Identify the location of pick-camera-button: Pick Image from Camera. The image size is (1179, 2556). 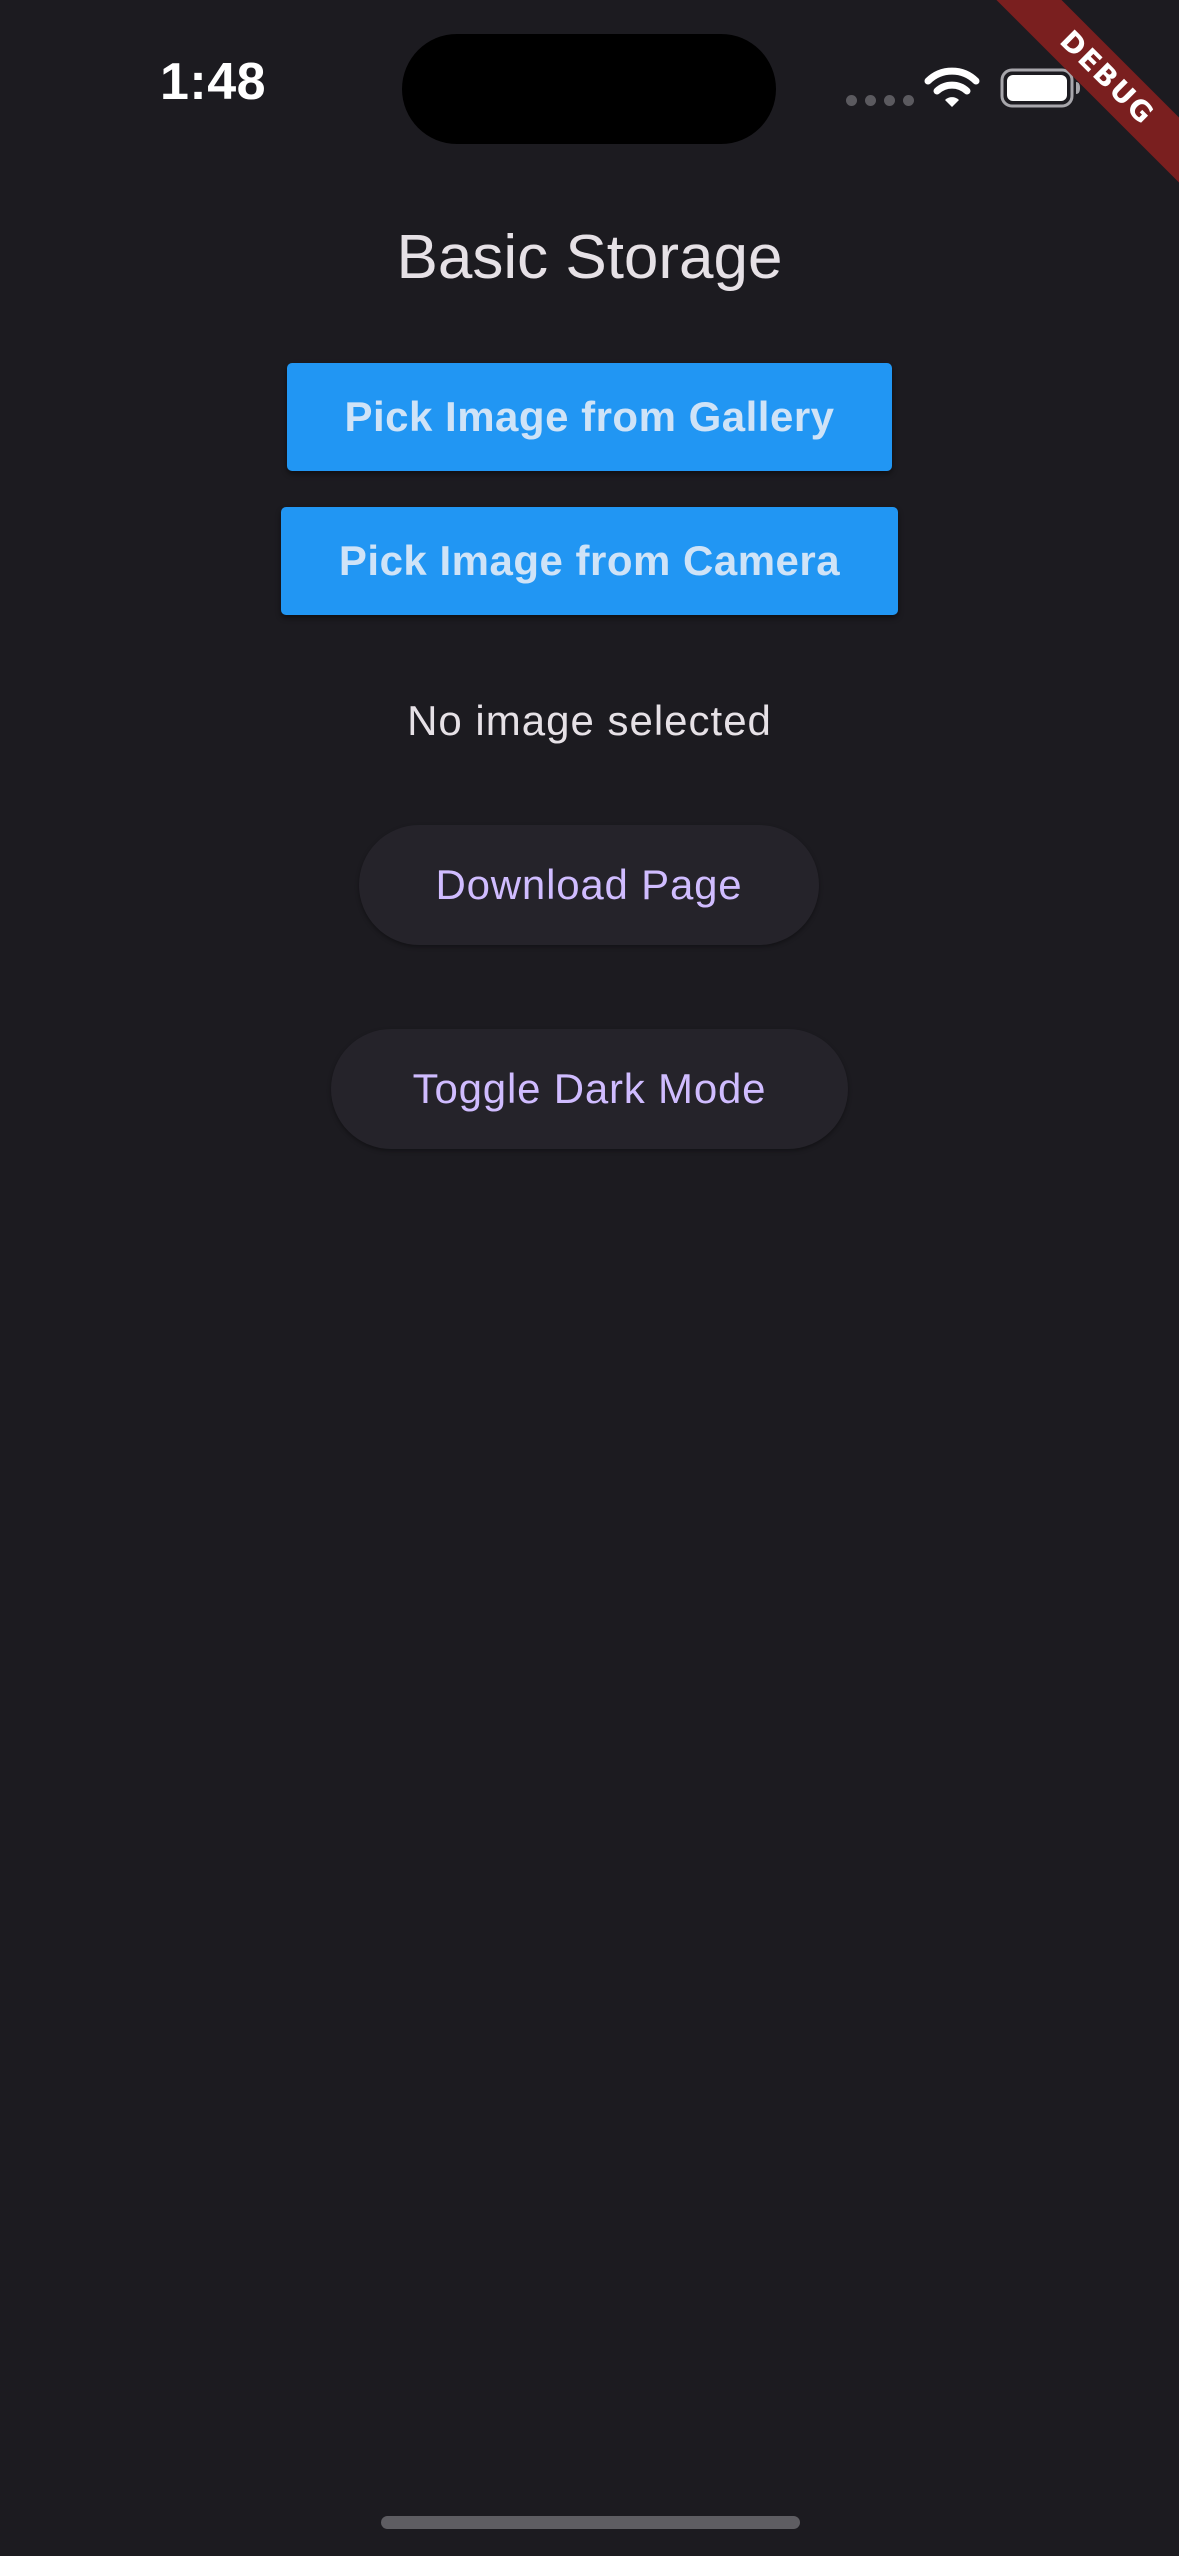
(589, 561).